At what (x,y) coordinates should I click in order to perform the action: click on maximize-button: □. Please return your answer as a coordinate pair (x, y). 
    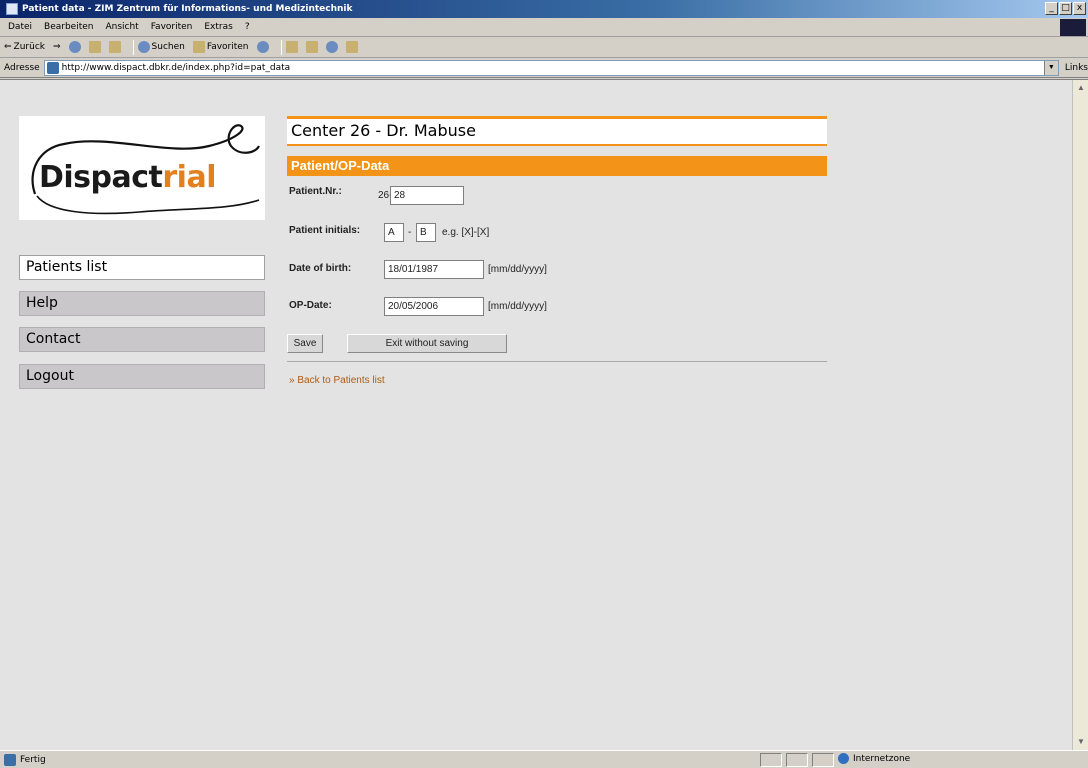
    Looking at the image, I should click on (1065, 8).